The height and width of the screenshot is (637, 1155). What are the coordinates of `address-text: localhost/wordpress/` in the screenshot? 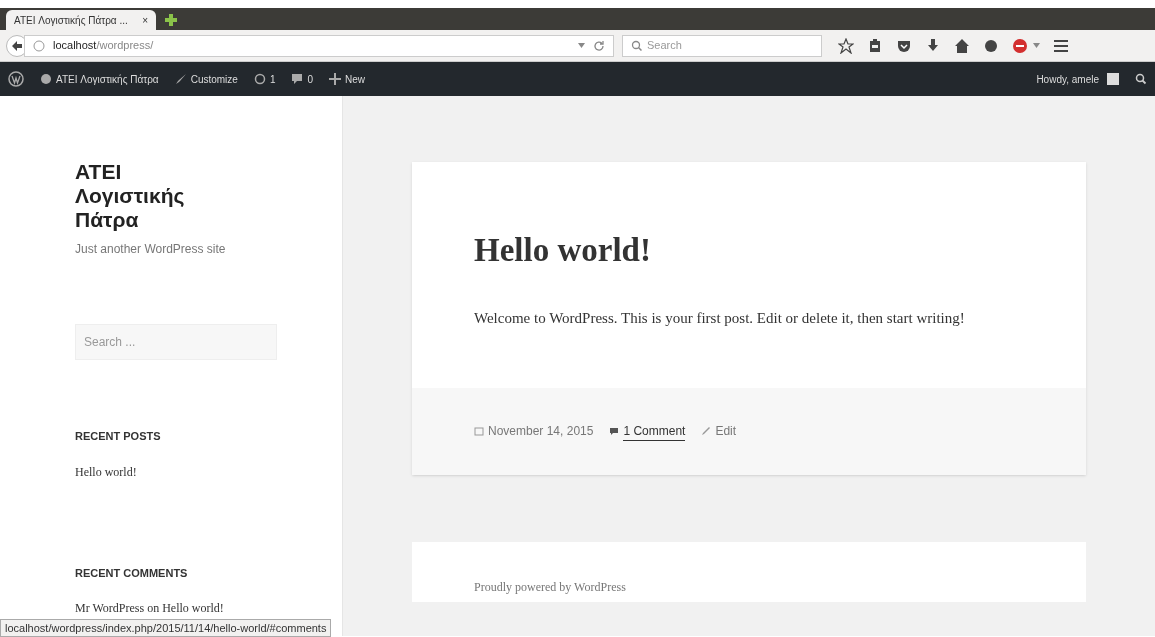 It's located at (104, 46).